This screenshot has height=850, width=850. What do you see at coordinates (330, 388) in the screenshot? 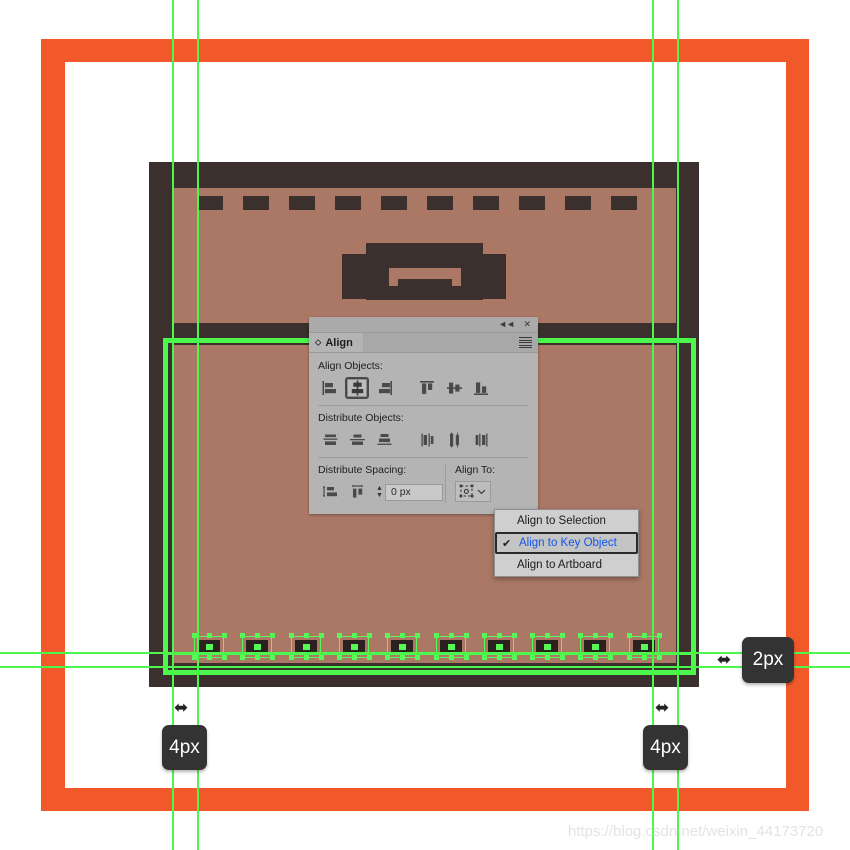
I see `align-left-edges-button` at bounding box center [330, 388].